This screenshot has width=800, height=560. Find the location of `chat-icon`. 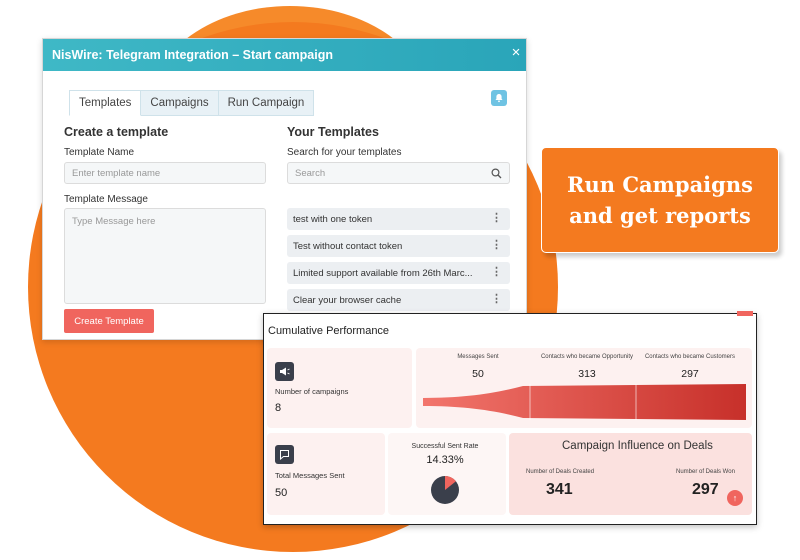

chat-icon is located at coordinates (284, 454).